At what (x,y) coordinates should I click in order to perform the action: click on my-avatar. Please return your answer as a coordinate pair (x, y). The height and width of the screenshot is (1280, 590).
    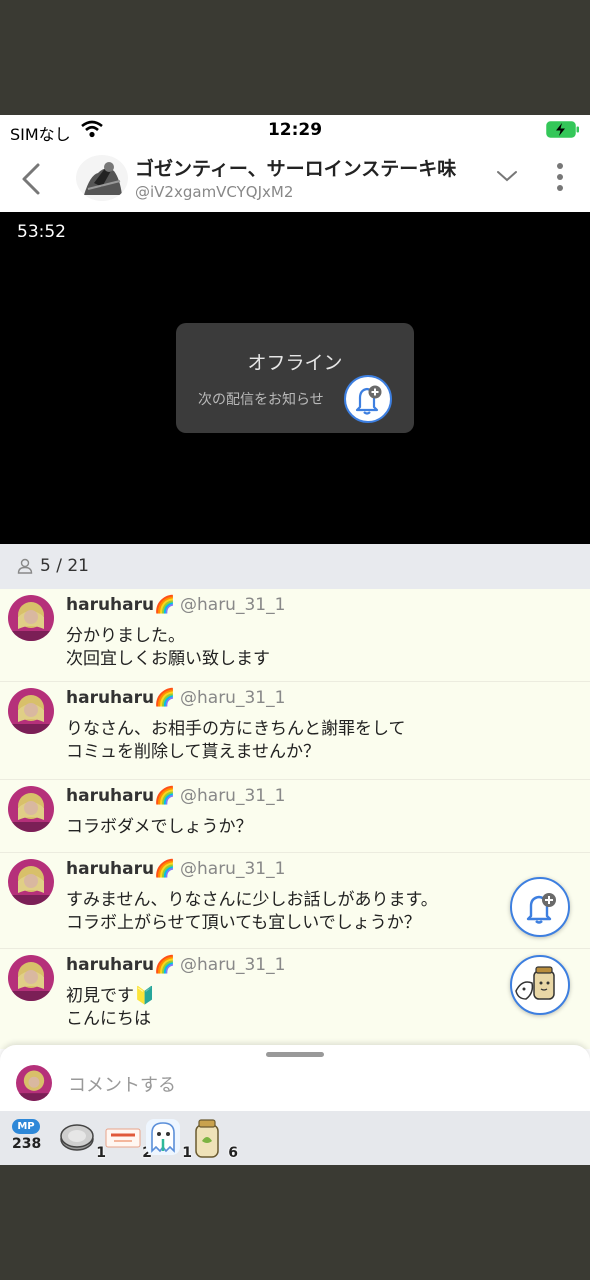
    Looking at the image, I should click on (34, 1083).